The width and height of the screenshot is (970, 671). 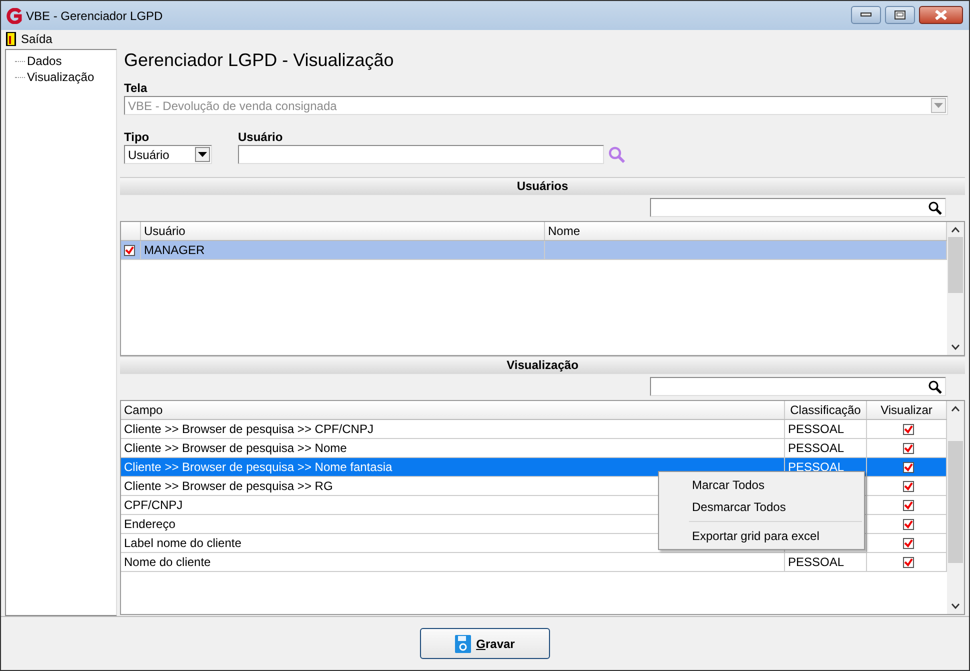 I want to click on tree-item: Visualização, so click(x=60, y=77).